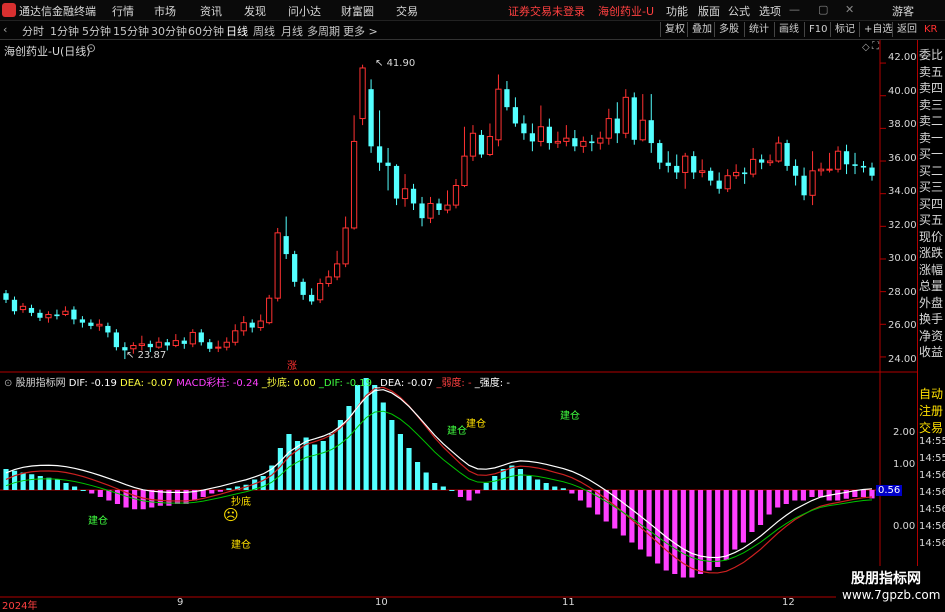 Image resolution: width=945 pixels, height=612 pixels. What do you see at coordinates (902, 124) in the screenshot?
I see `price-axis-label: 38.00` at bounding box center [902, 124].